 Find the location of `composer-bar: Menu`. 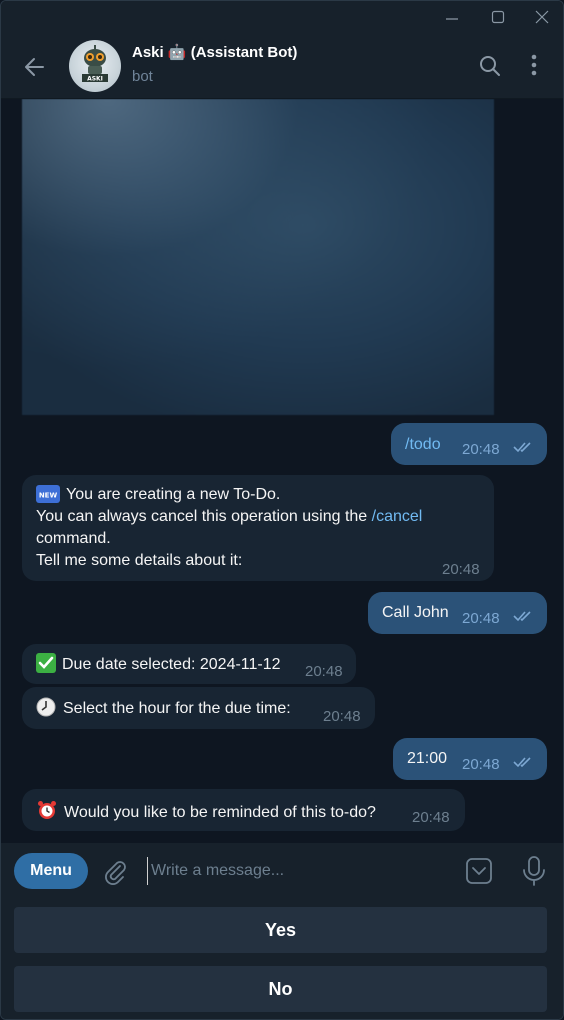

composer-bar: Menu is located at coordinates (282, 871).